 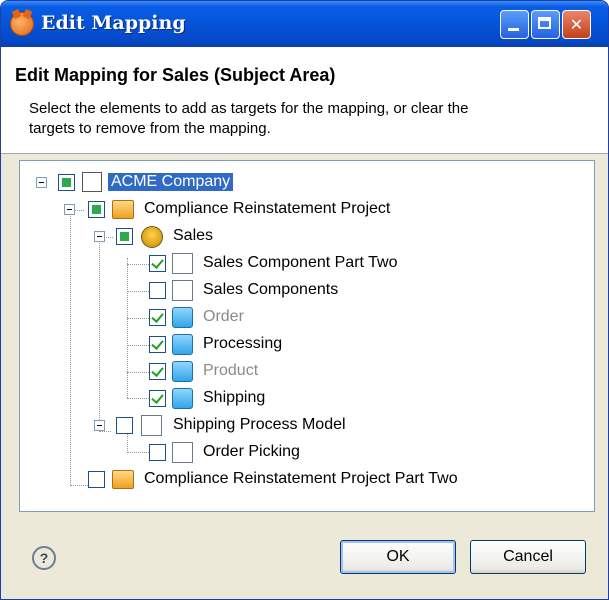 What do you see at coordinates (528, 557) in the screenshot?
I see `cancel-button: Cancel` at bounding box center [528, 557].